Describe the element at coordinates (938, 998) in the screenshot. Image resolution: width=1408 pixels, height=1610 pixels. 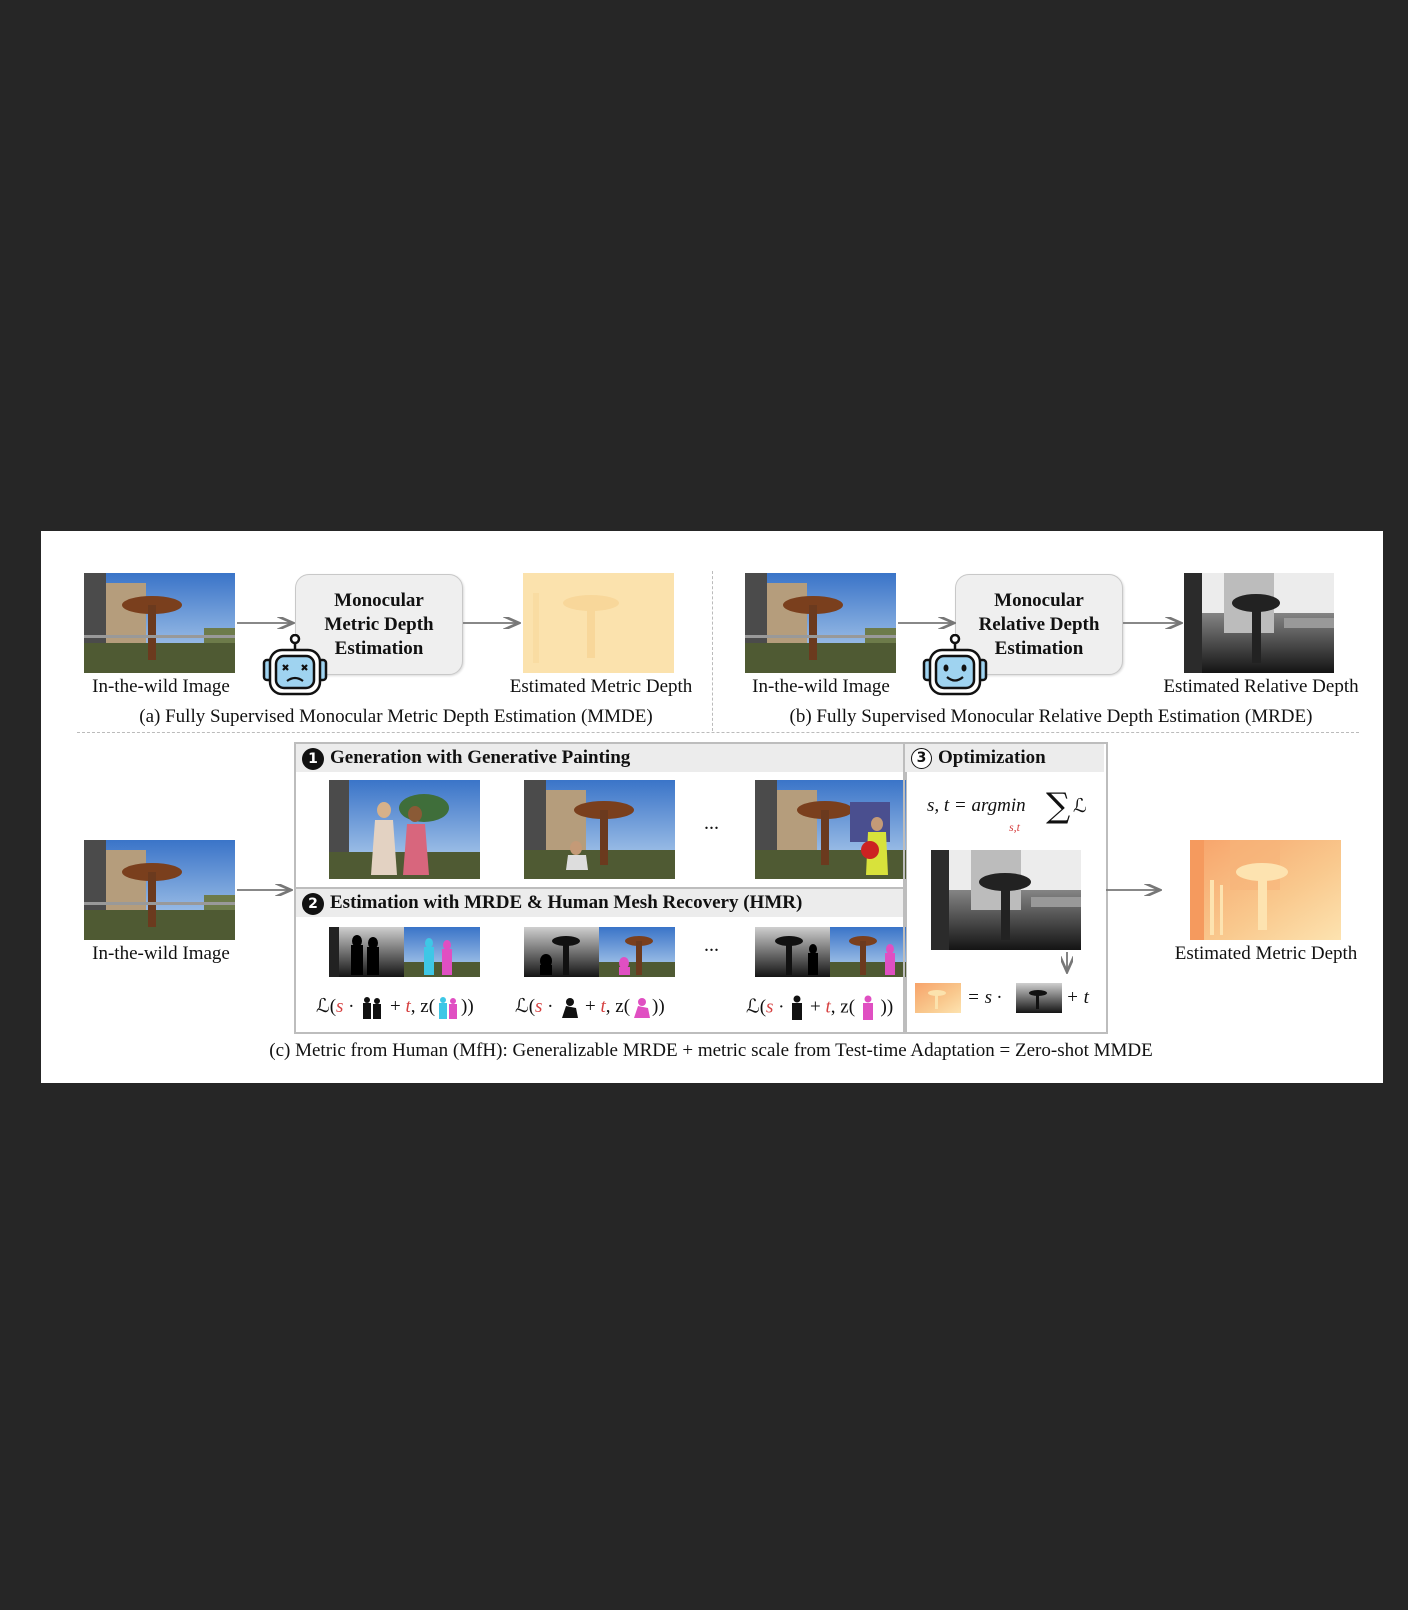
I see `metric-depth-small` at that location.